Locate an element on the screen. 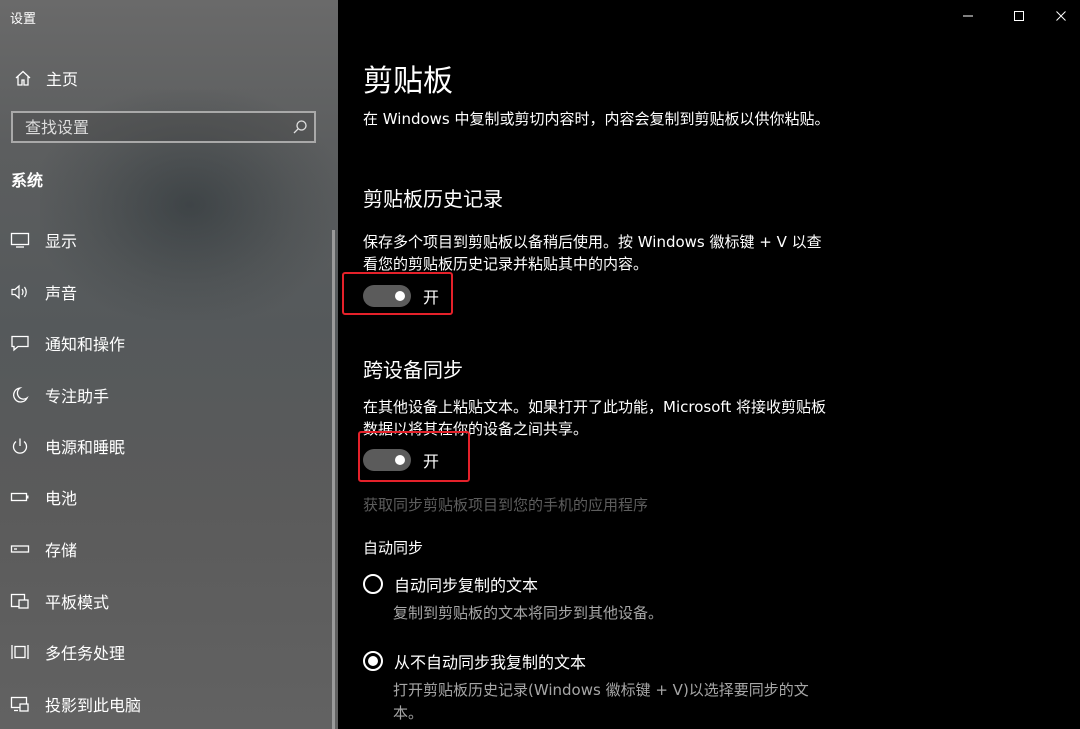  sidebar-item-multitasking: 多任务处理 is located at coordinates (165, 652).